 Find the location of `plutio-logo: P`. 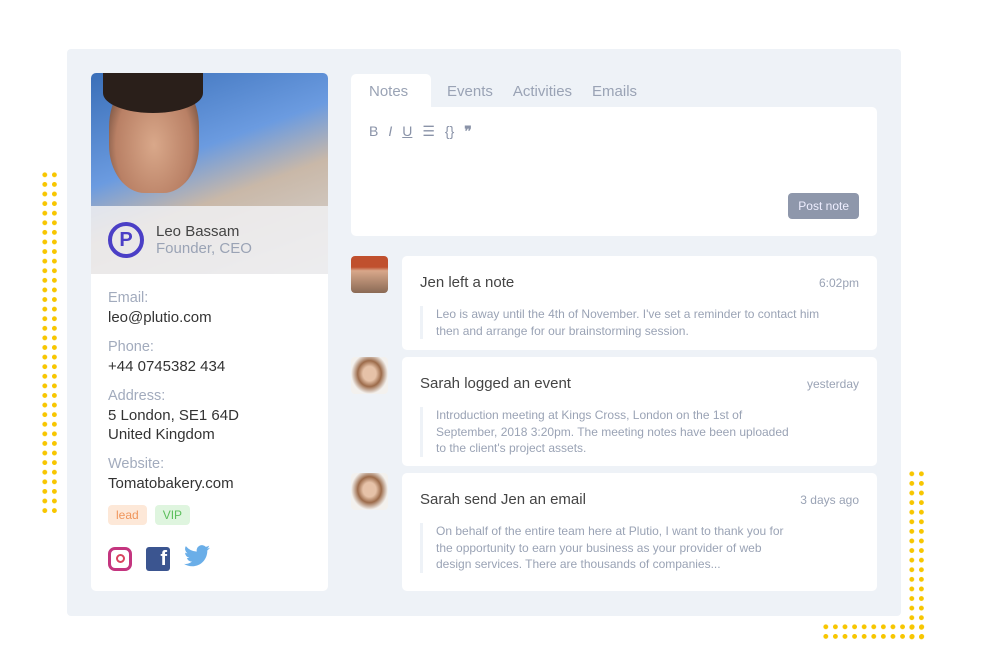

plutio-logo: P is located at coordinates (126, 240).